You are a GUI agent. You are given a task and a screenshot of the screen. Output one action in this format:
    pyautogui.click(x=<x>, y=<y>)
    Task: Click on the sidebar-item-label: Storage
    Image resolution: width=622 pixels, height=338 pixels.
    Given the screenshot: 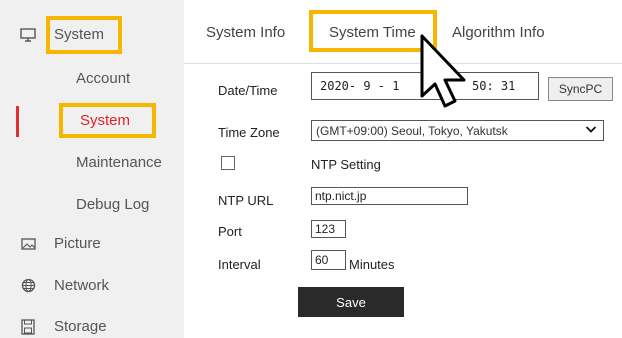 What is the action you would take?
    pyautogui.click(x=80, y=326)
    